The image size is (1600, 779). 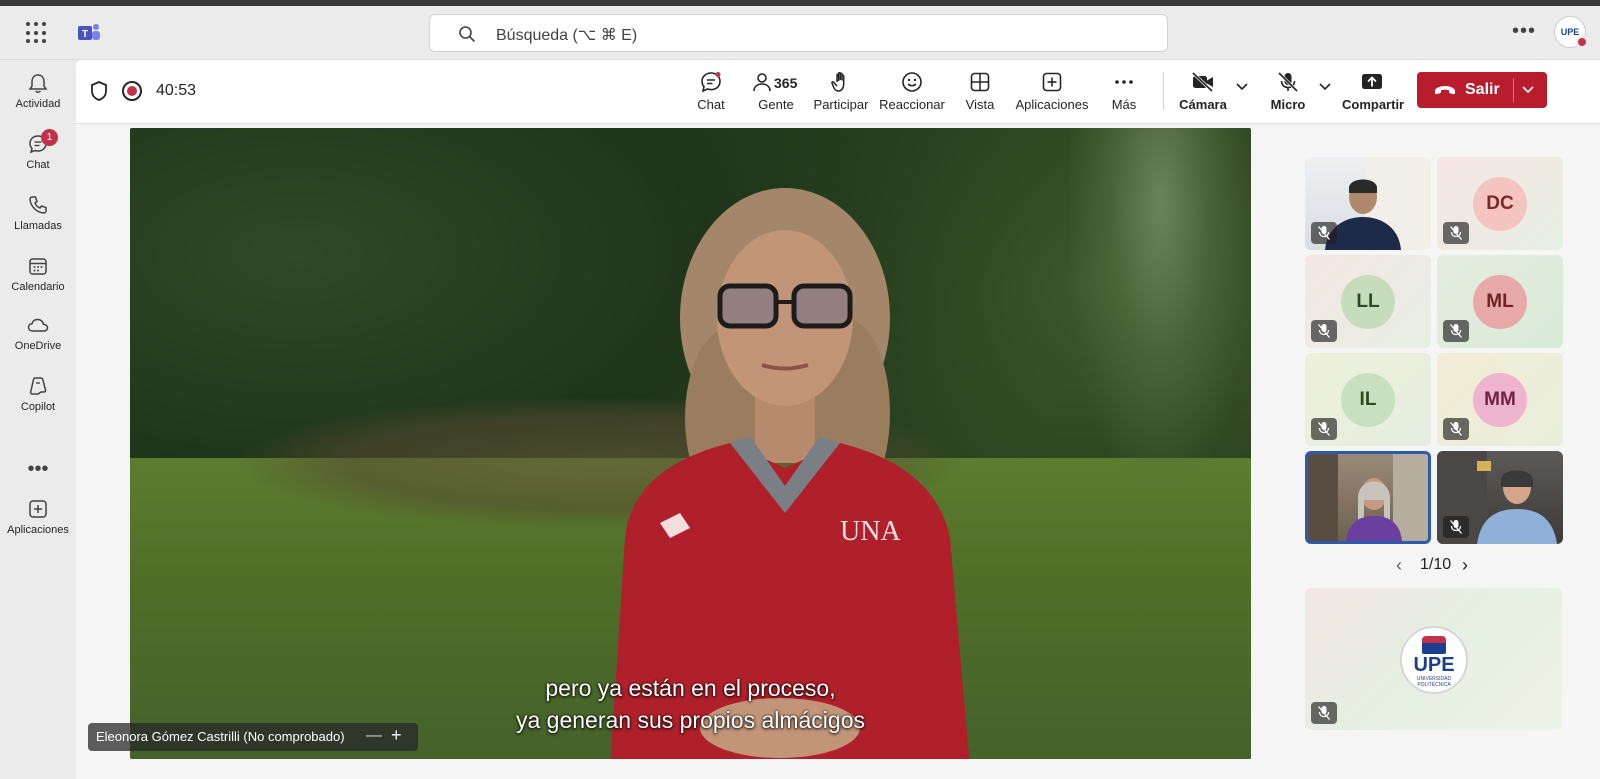 What do you see at coordinates (567, 35) in the screenshot?
I see `search-placeholder: Búsqueda (⌥ ⌘ E)` at bounding box center [567, 35].